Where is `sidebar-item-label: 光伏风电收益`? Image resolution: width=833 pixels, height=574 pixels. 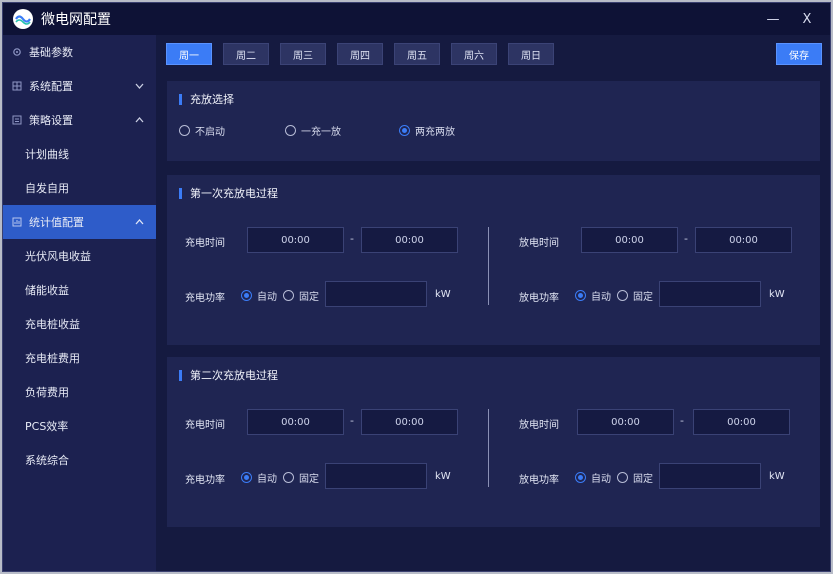
sidebar-item-label: 光伏风电收益 is located at coordinates (58, 256).